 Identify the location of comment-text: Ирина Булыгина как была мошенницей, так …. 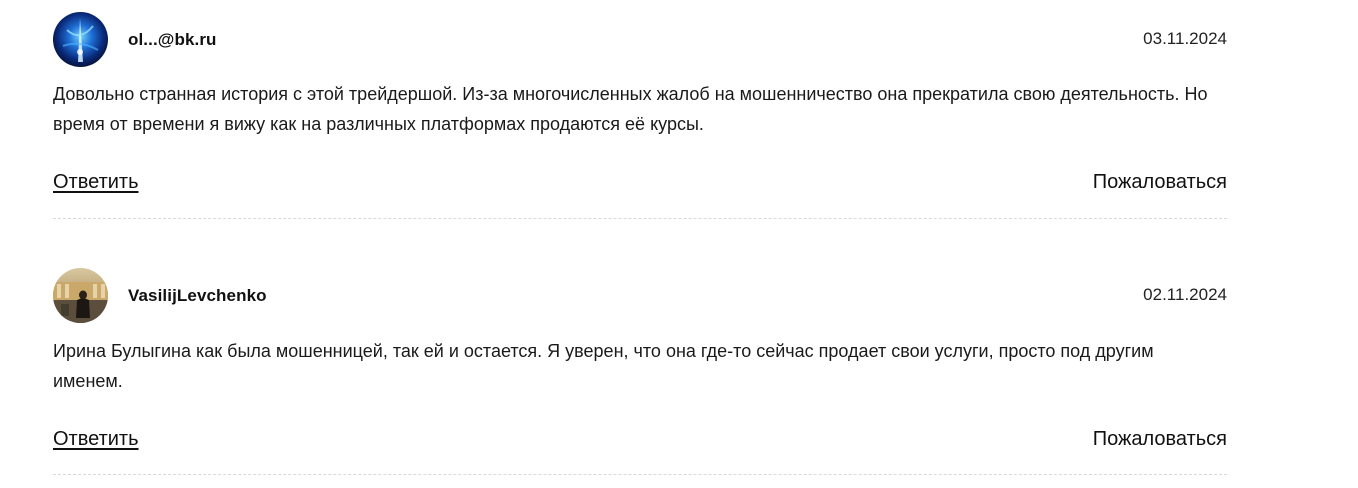
(603, 366).